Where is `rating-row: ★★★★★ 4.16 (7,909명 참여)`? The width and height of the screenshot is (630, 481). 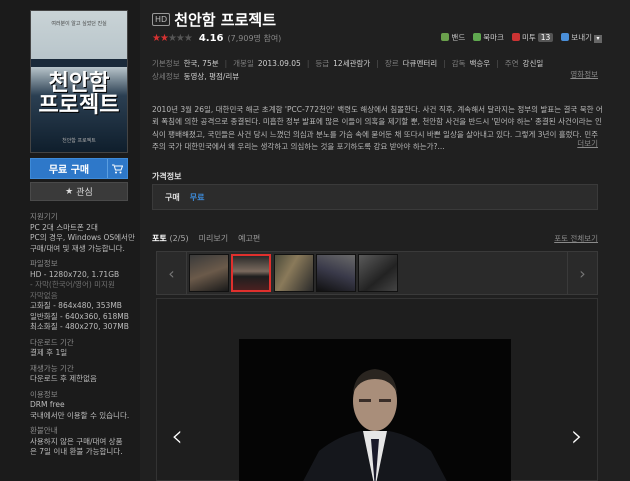
rating-row: ★★★★★ 4.16 (7,909명 참여) is located at coordinates (216, 38).